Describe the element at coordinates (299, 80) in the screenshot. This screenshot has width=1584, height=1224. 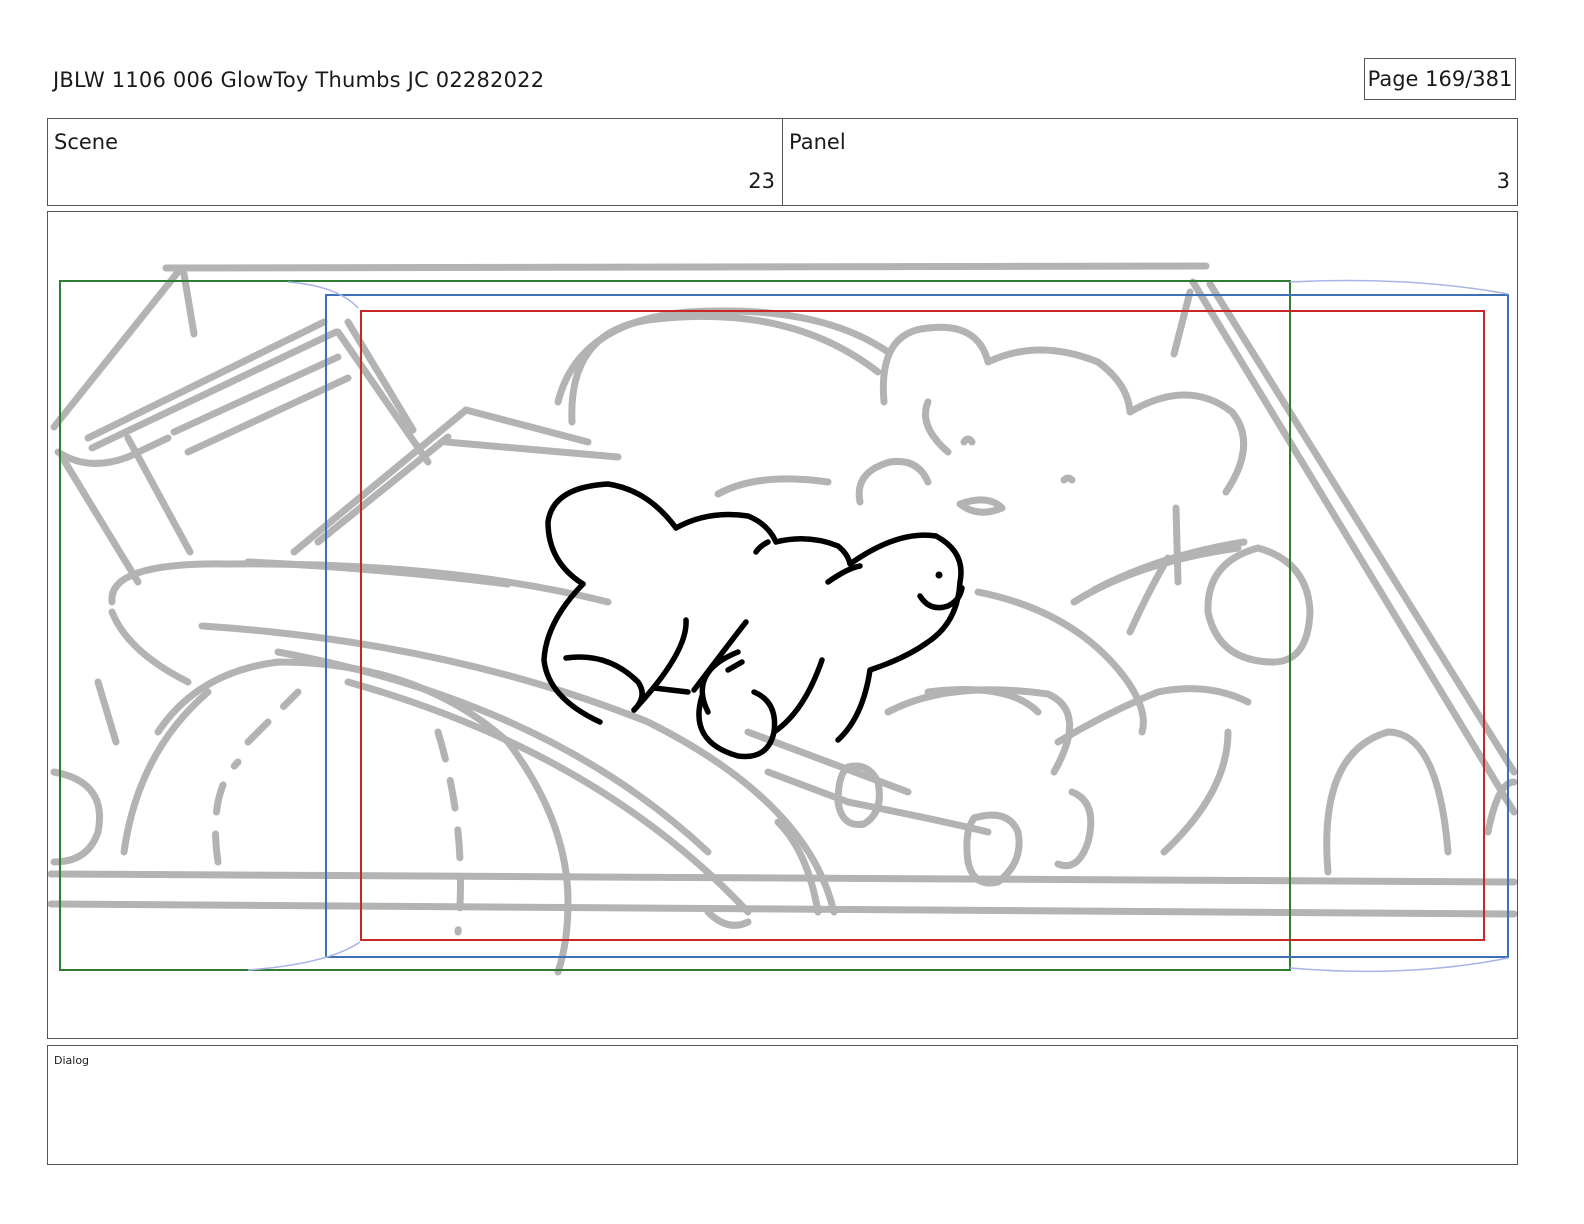
I see `document-title: JBLW 1106 006 GlowToy Thumbs JC 02282022` at that location.